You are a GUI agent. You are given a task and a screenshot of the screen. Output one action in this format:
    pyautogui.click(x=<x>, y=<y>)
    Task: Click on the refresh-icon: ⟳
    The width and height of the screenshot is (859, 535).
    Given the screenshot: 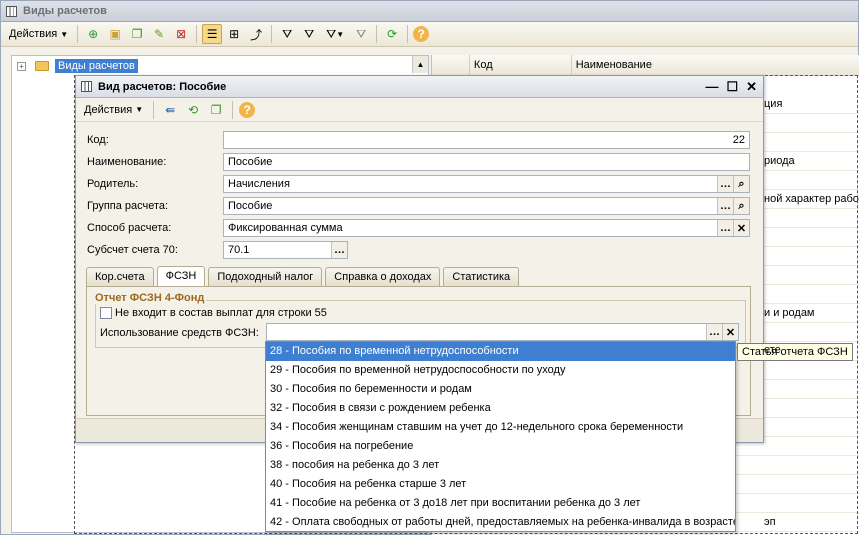 What is the action you would take?
    pyautogui.click(x=392, y=34)
    